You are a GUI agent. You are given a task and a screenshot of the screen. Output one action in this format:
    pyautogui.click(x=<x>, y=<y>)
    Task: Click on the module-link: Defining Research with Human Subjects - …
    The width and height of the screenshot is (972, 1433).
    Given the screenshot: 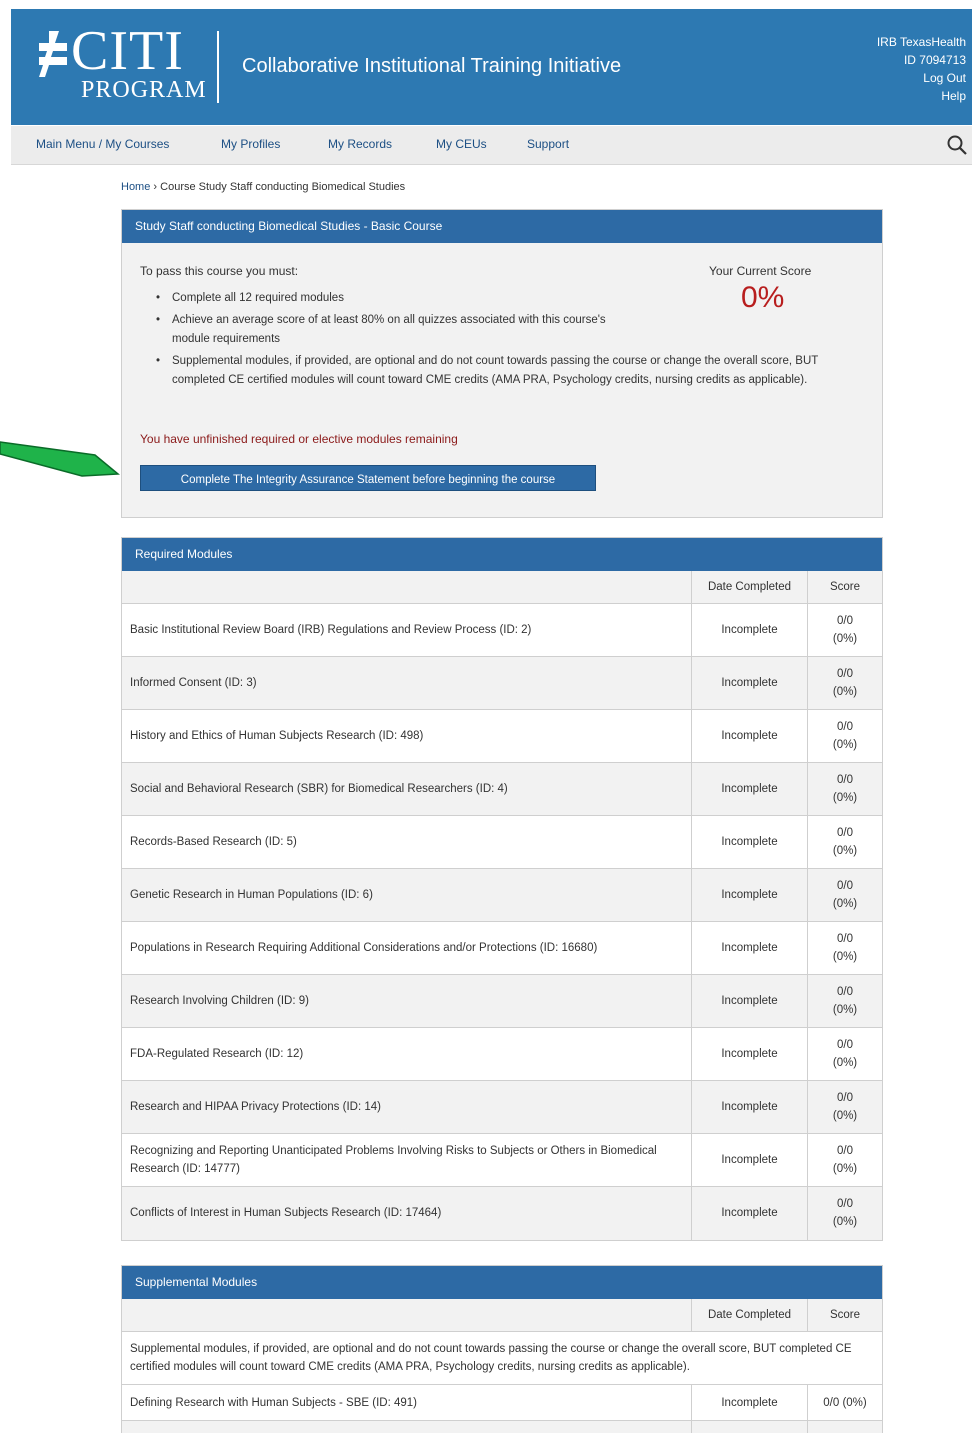 What is the action you would take?
    pyautogui.click(x=273, y=1403)
    